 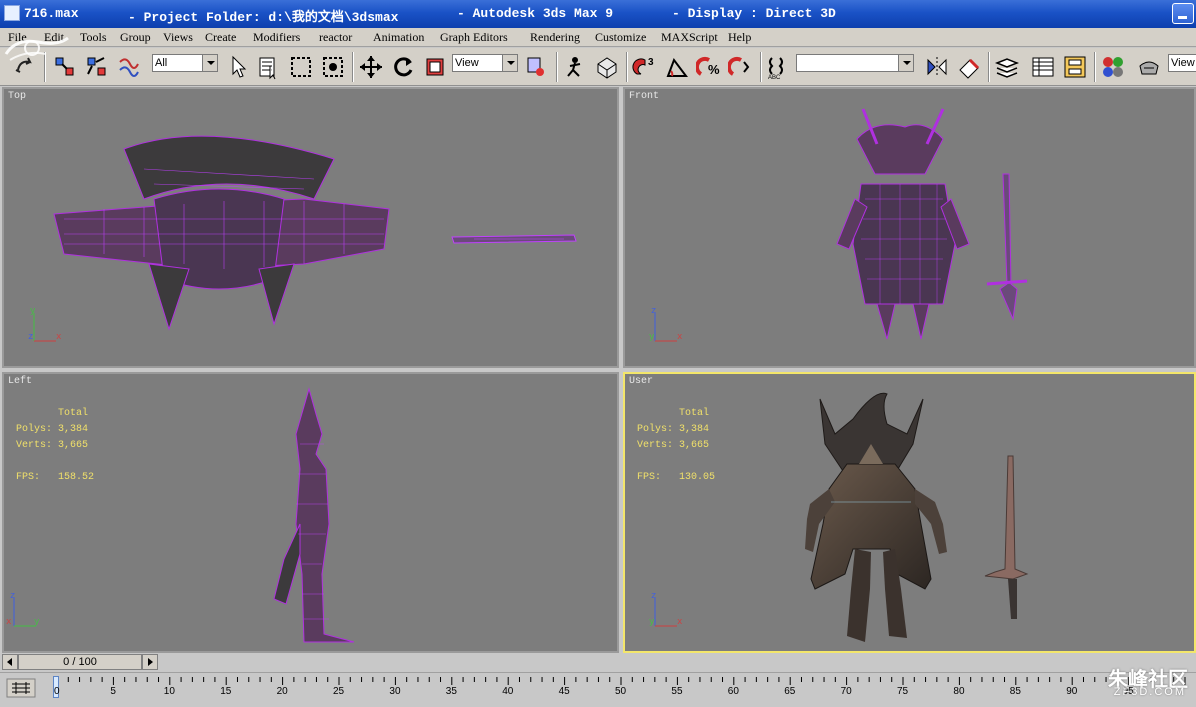 I want to click on menu-views: Views, so click(x=178, y=37).